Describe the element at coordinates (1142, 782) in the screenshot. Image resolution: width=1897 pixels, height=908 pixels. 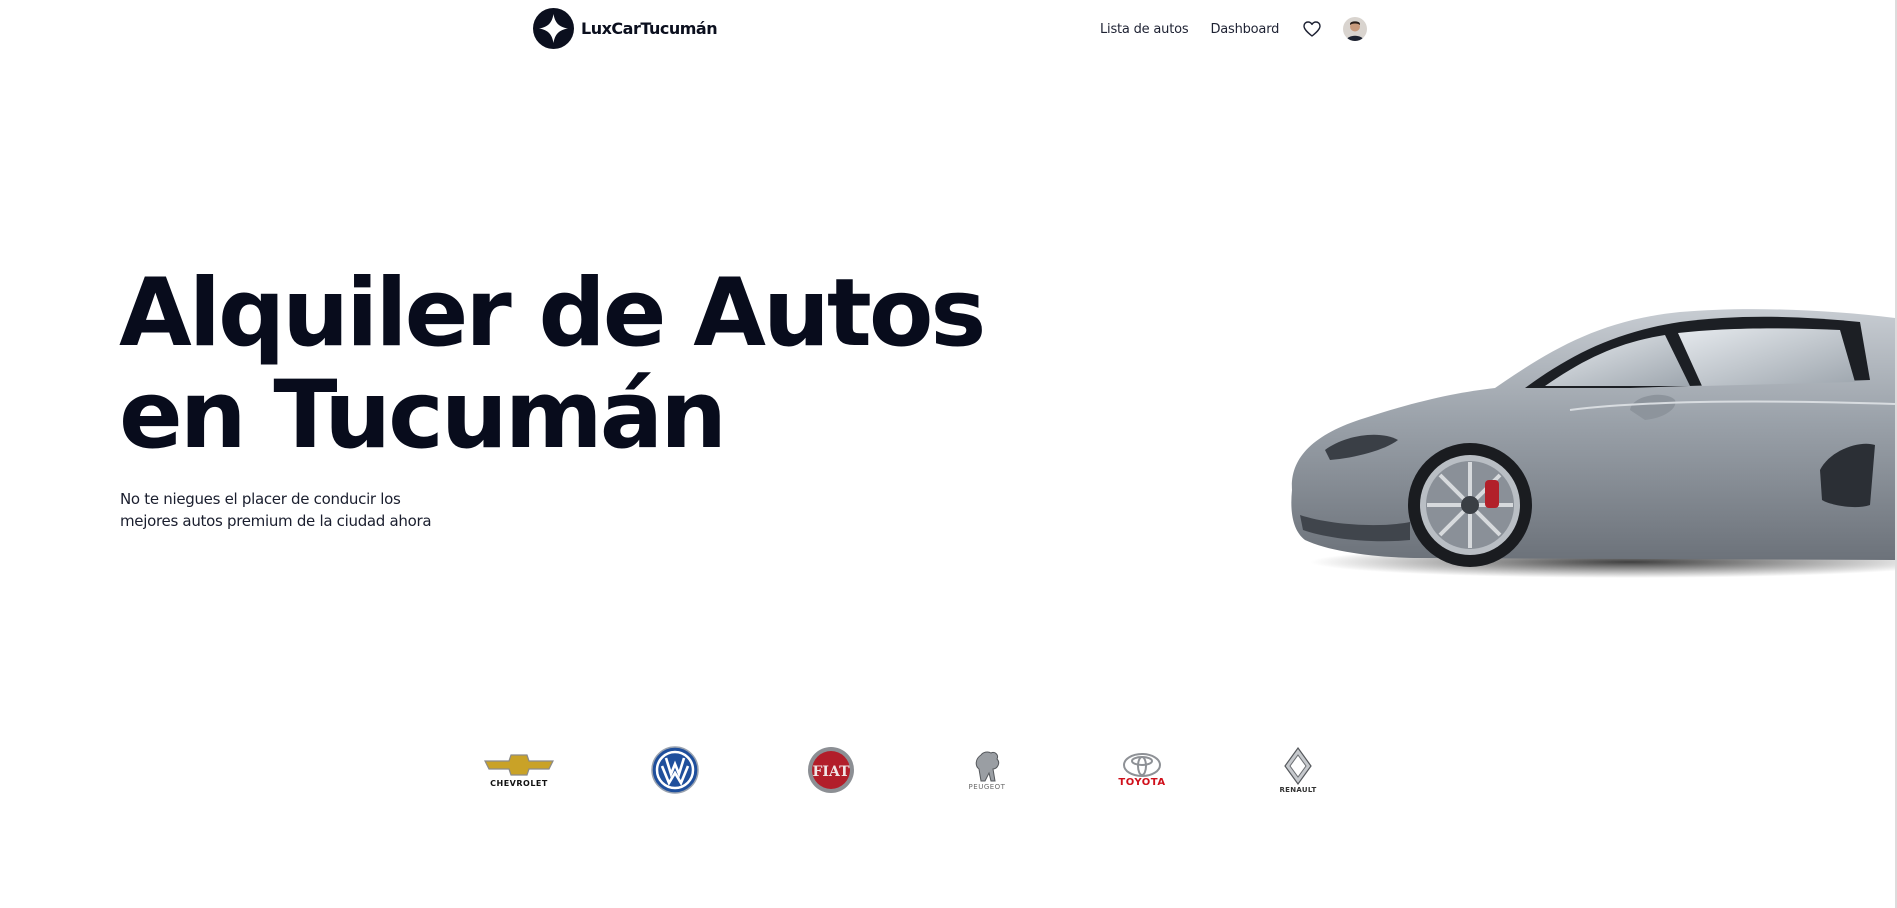
I see `brand-toyota-label: TOYOTA` at that location.